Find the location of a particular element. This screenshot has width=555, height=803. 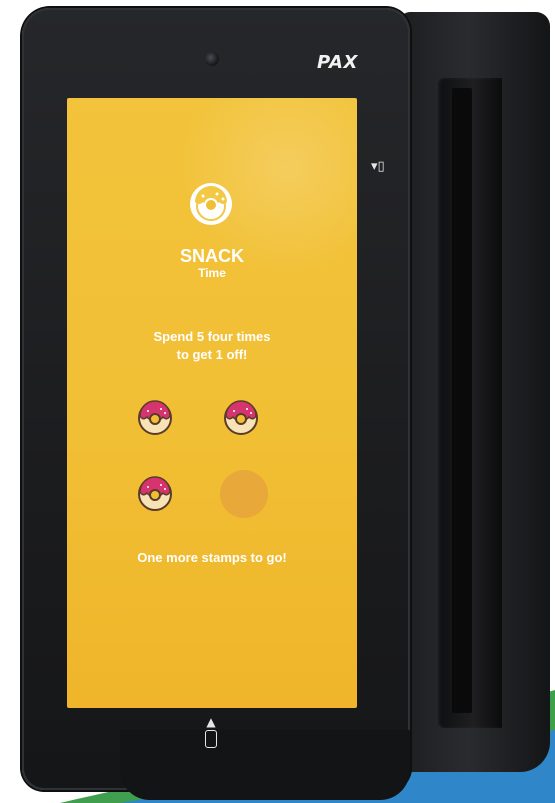

promo-line-2: to get 1 off! is located at coordinates (212, 354).